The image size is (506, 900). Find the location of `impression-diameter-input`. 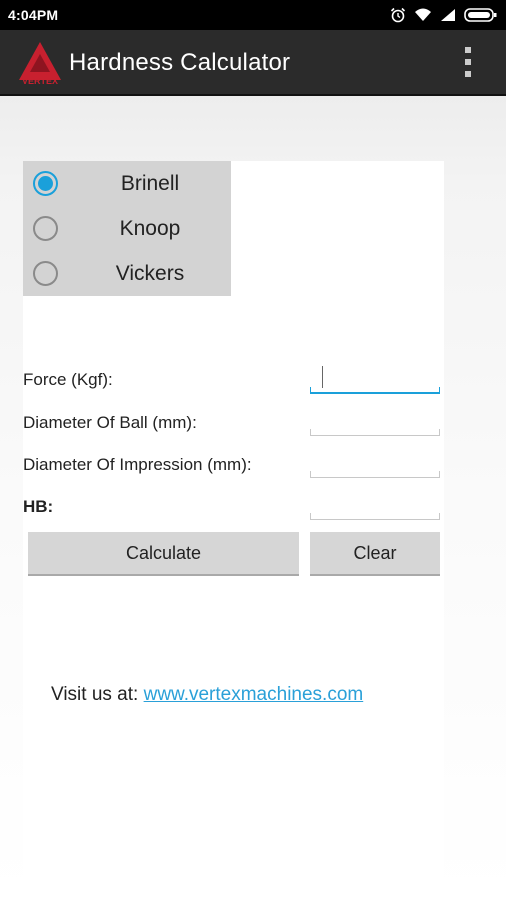

impression-diameter-input is located at coordinates (375, 461).